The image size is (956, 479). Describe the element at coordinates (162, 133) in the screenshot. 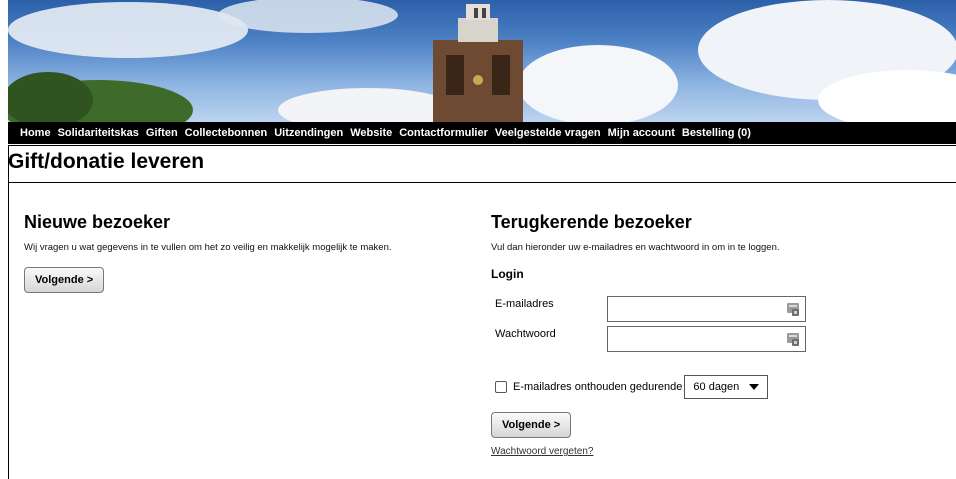

I see `nav-item-giften: Giften` at that location.